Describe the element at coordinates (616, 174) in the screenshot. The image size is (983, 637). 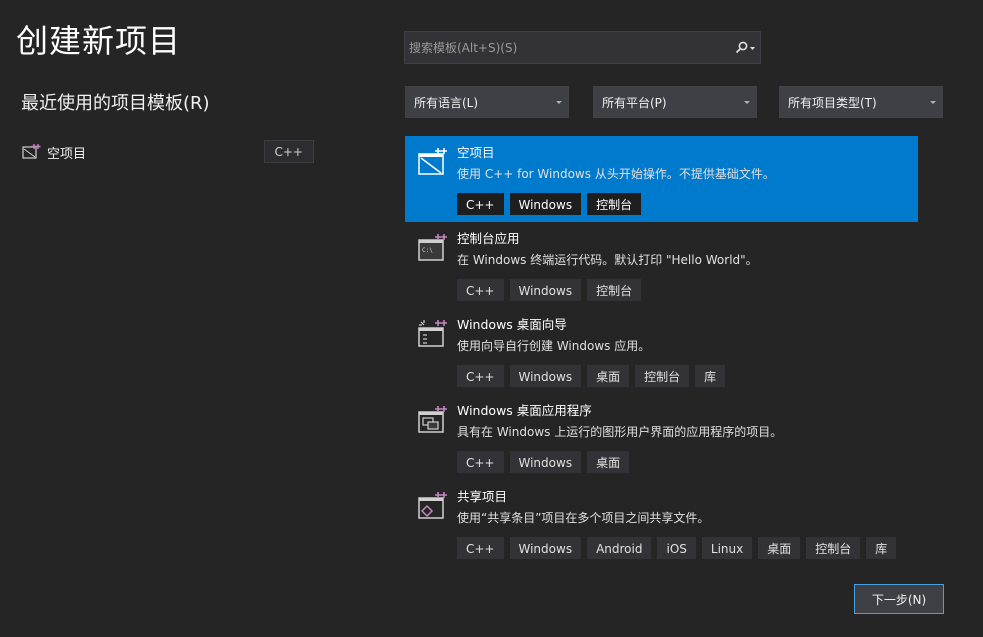
I see `template-description: 使用 C++ for Windows 从头开始操作。不提供基础文件。` at that location.